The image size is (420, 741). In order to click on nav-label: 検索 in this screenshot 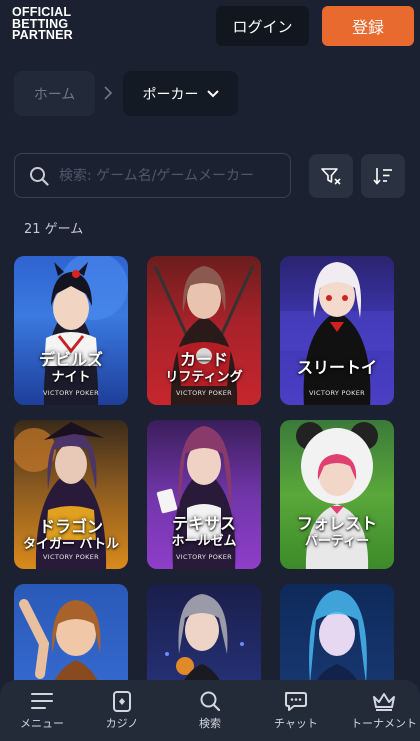, I will do `click(210, 723)`.